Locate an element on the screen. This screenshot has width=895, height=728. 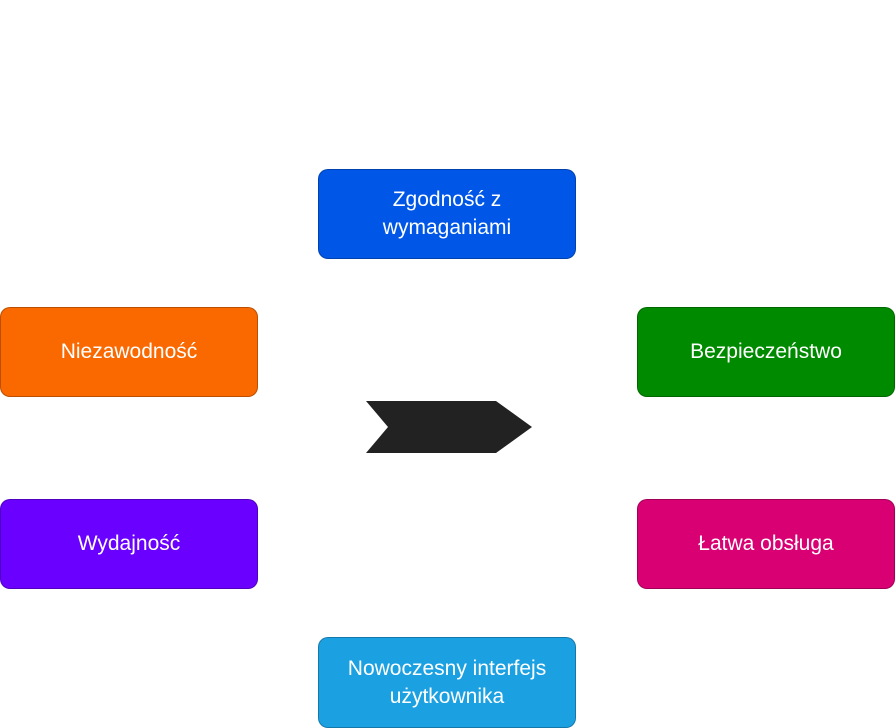
node-label: Łatwa obsługa is located at coordinates (766, 543).